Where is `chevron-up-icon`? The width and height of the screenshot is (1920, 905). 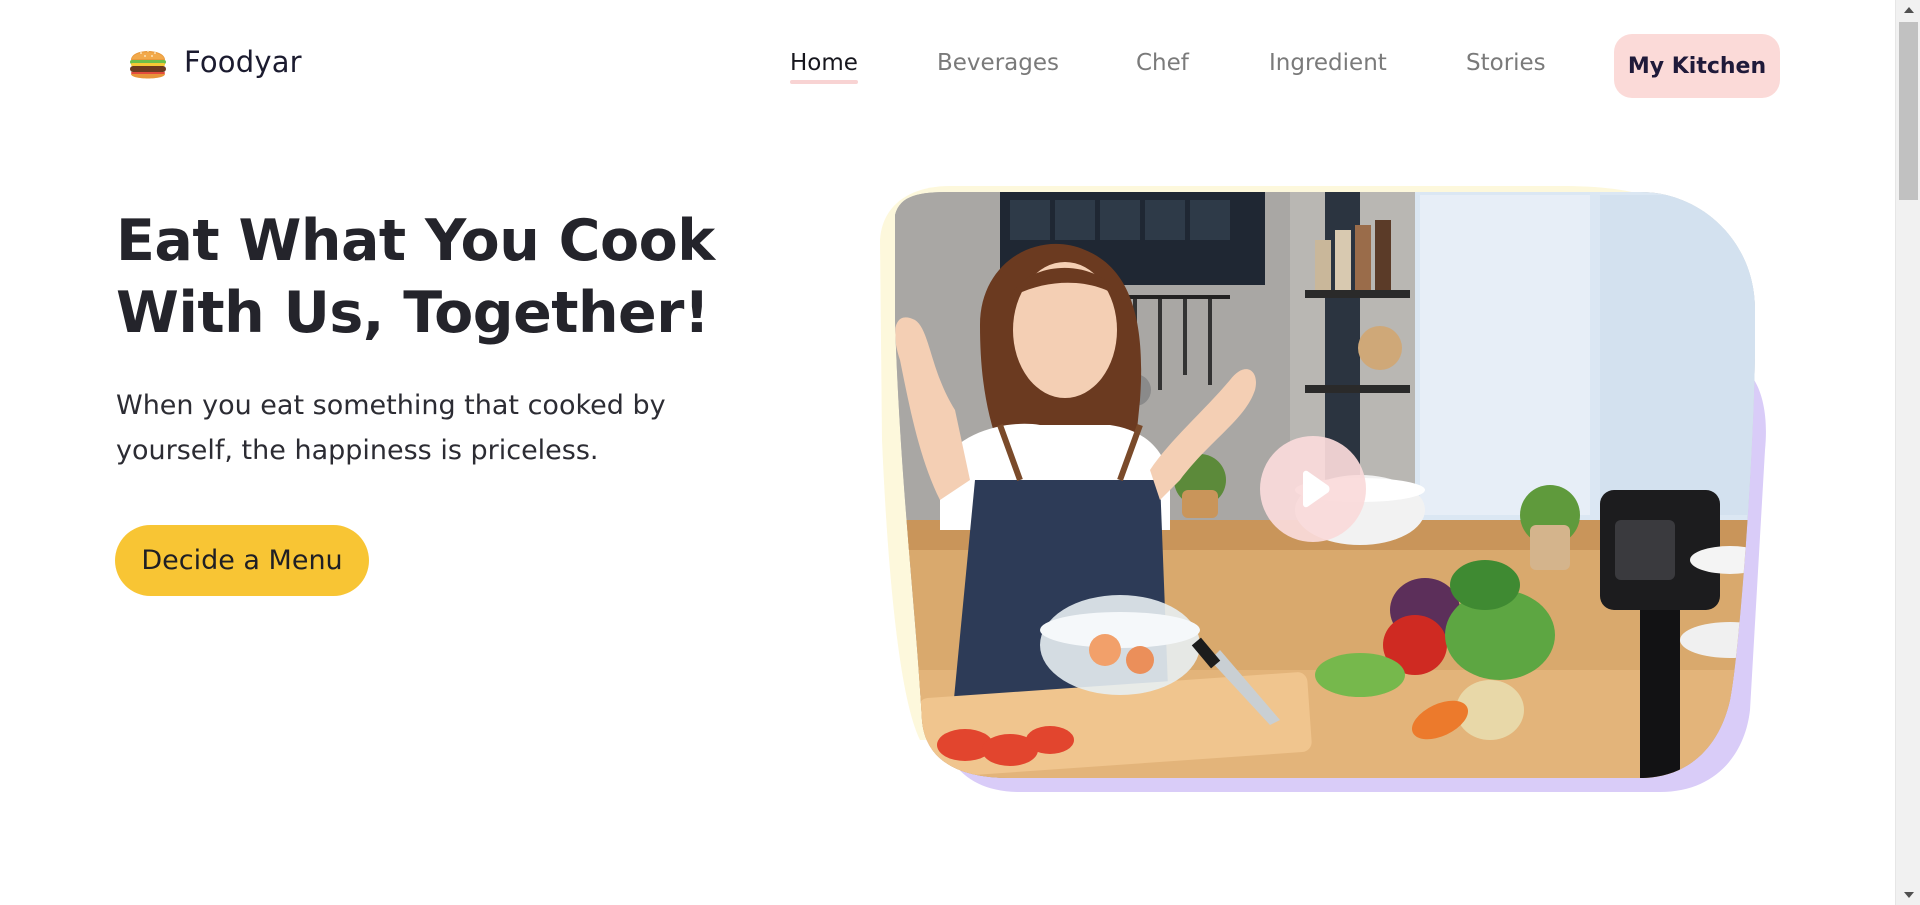
chevron-up-icon is located at coordinates (1908, 10).